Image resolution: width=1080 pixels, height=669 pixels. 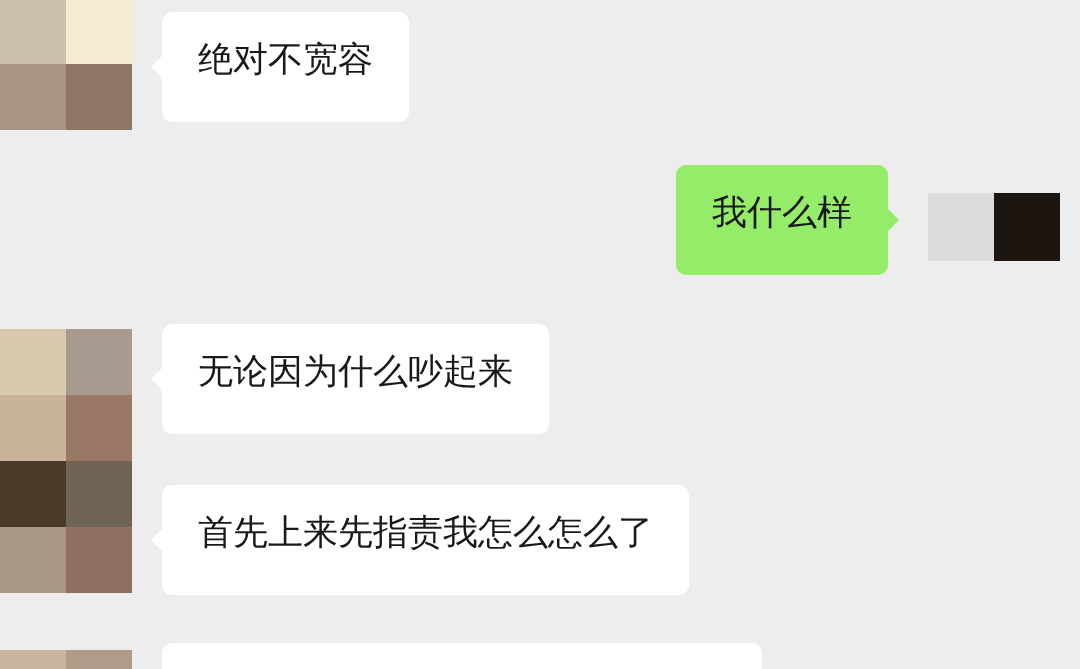 What do you see at coordinates (425, 540) in the screenshot?
I see `message-bubble: 首先上来先指责我怎么怎么了` at bounding box center [425, 540].